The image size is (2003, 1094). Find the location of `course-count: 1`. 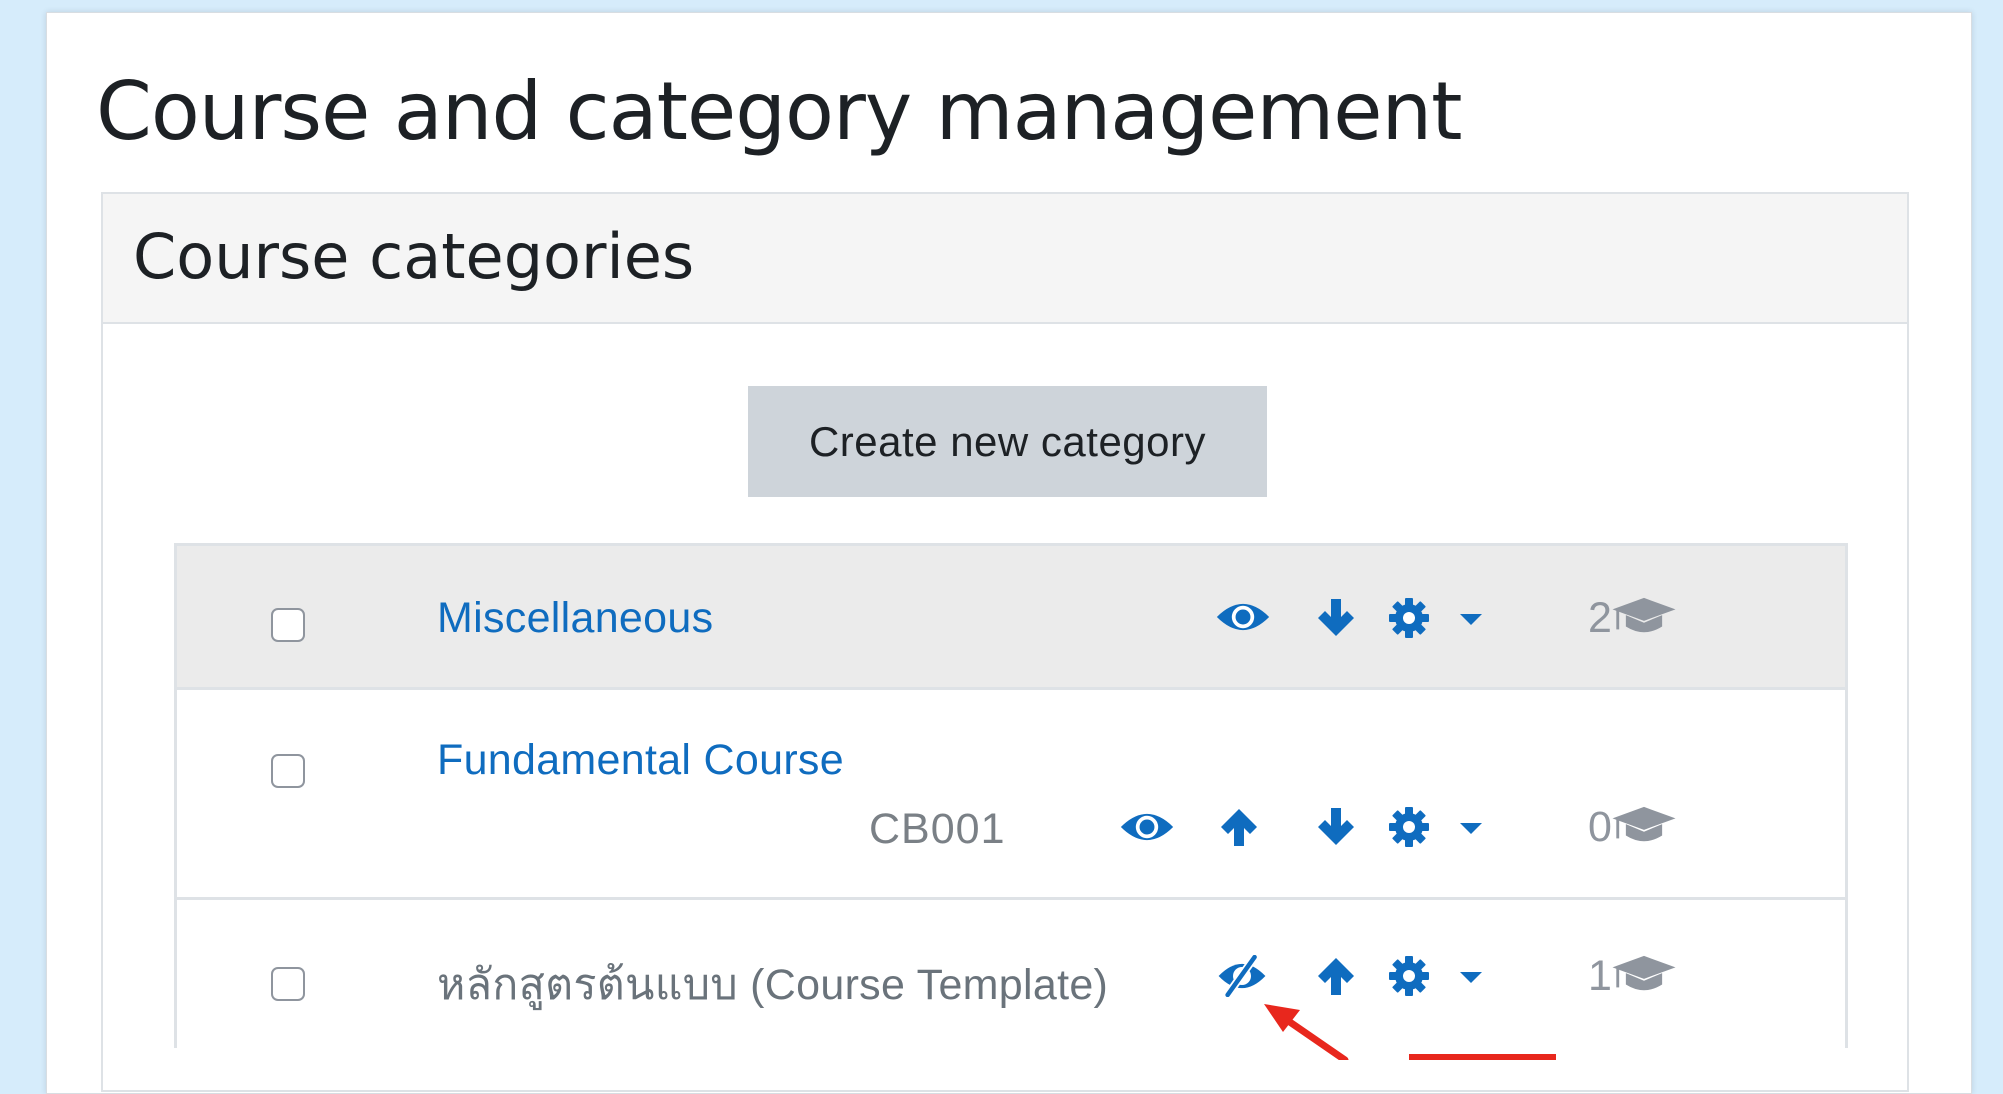

course-count: 1 is located at coordinates (1600, 976).